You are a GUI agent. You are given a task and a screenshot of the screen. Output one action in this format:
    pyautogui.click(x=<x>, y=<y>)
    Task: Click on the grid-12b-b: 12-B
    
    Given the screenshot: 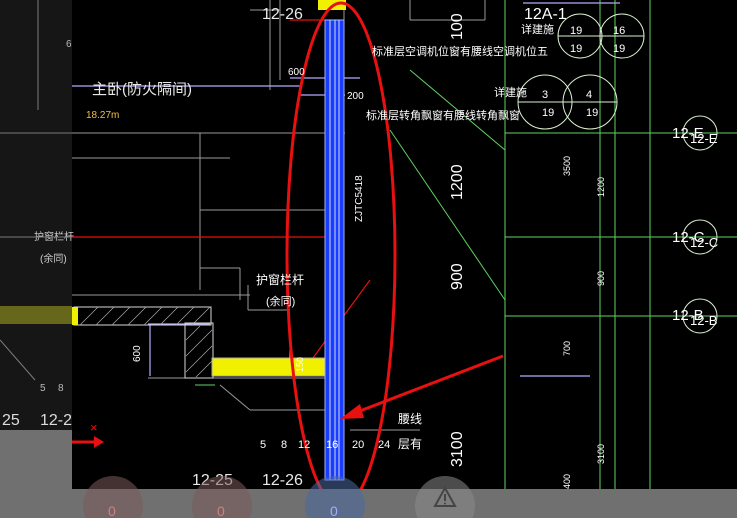 What is the action you would take?
    pyautogui.click(x=703, y=320)
    